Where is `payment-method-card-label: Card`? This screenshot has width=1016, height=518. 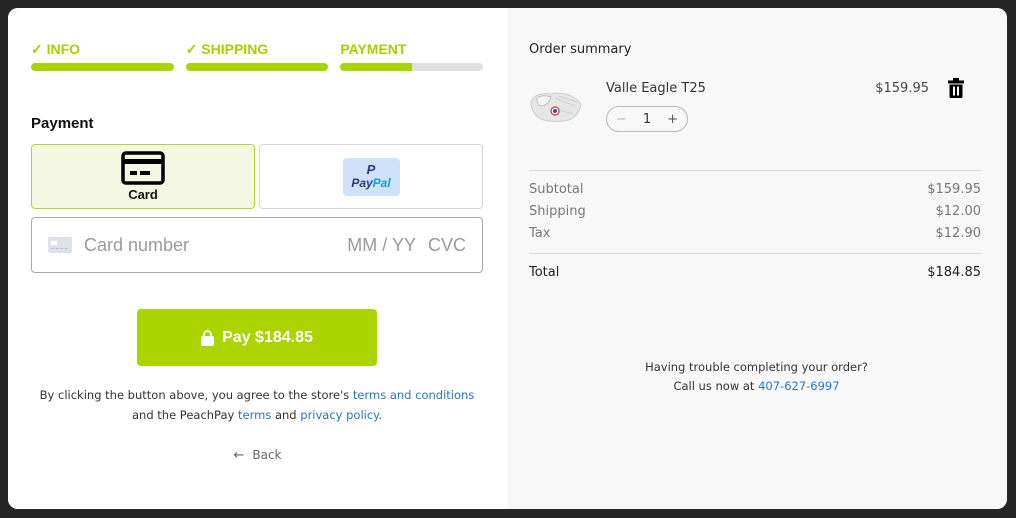 payment-method-card-label: Card is located at coordinates (143, 194).